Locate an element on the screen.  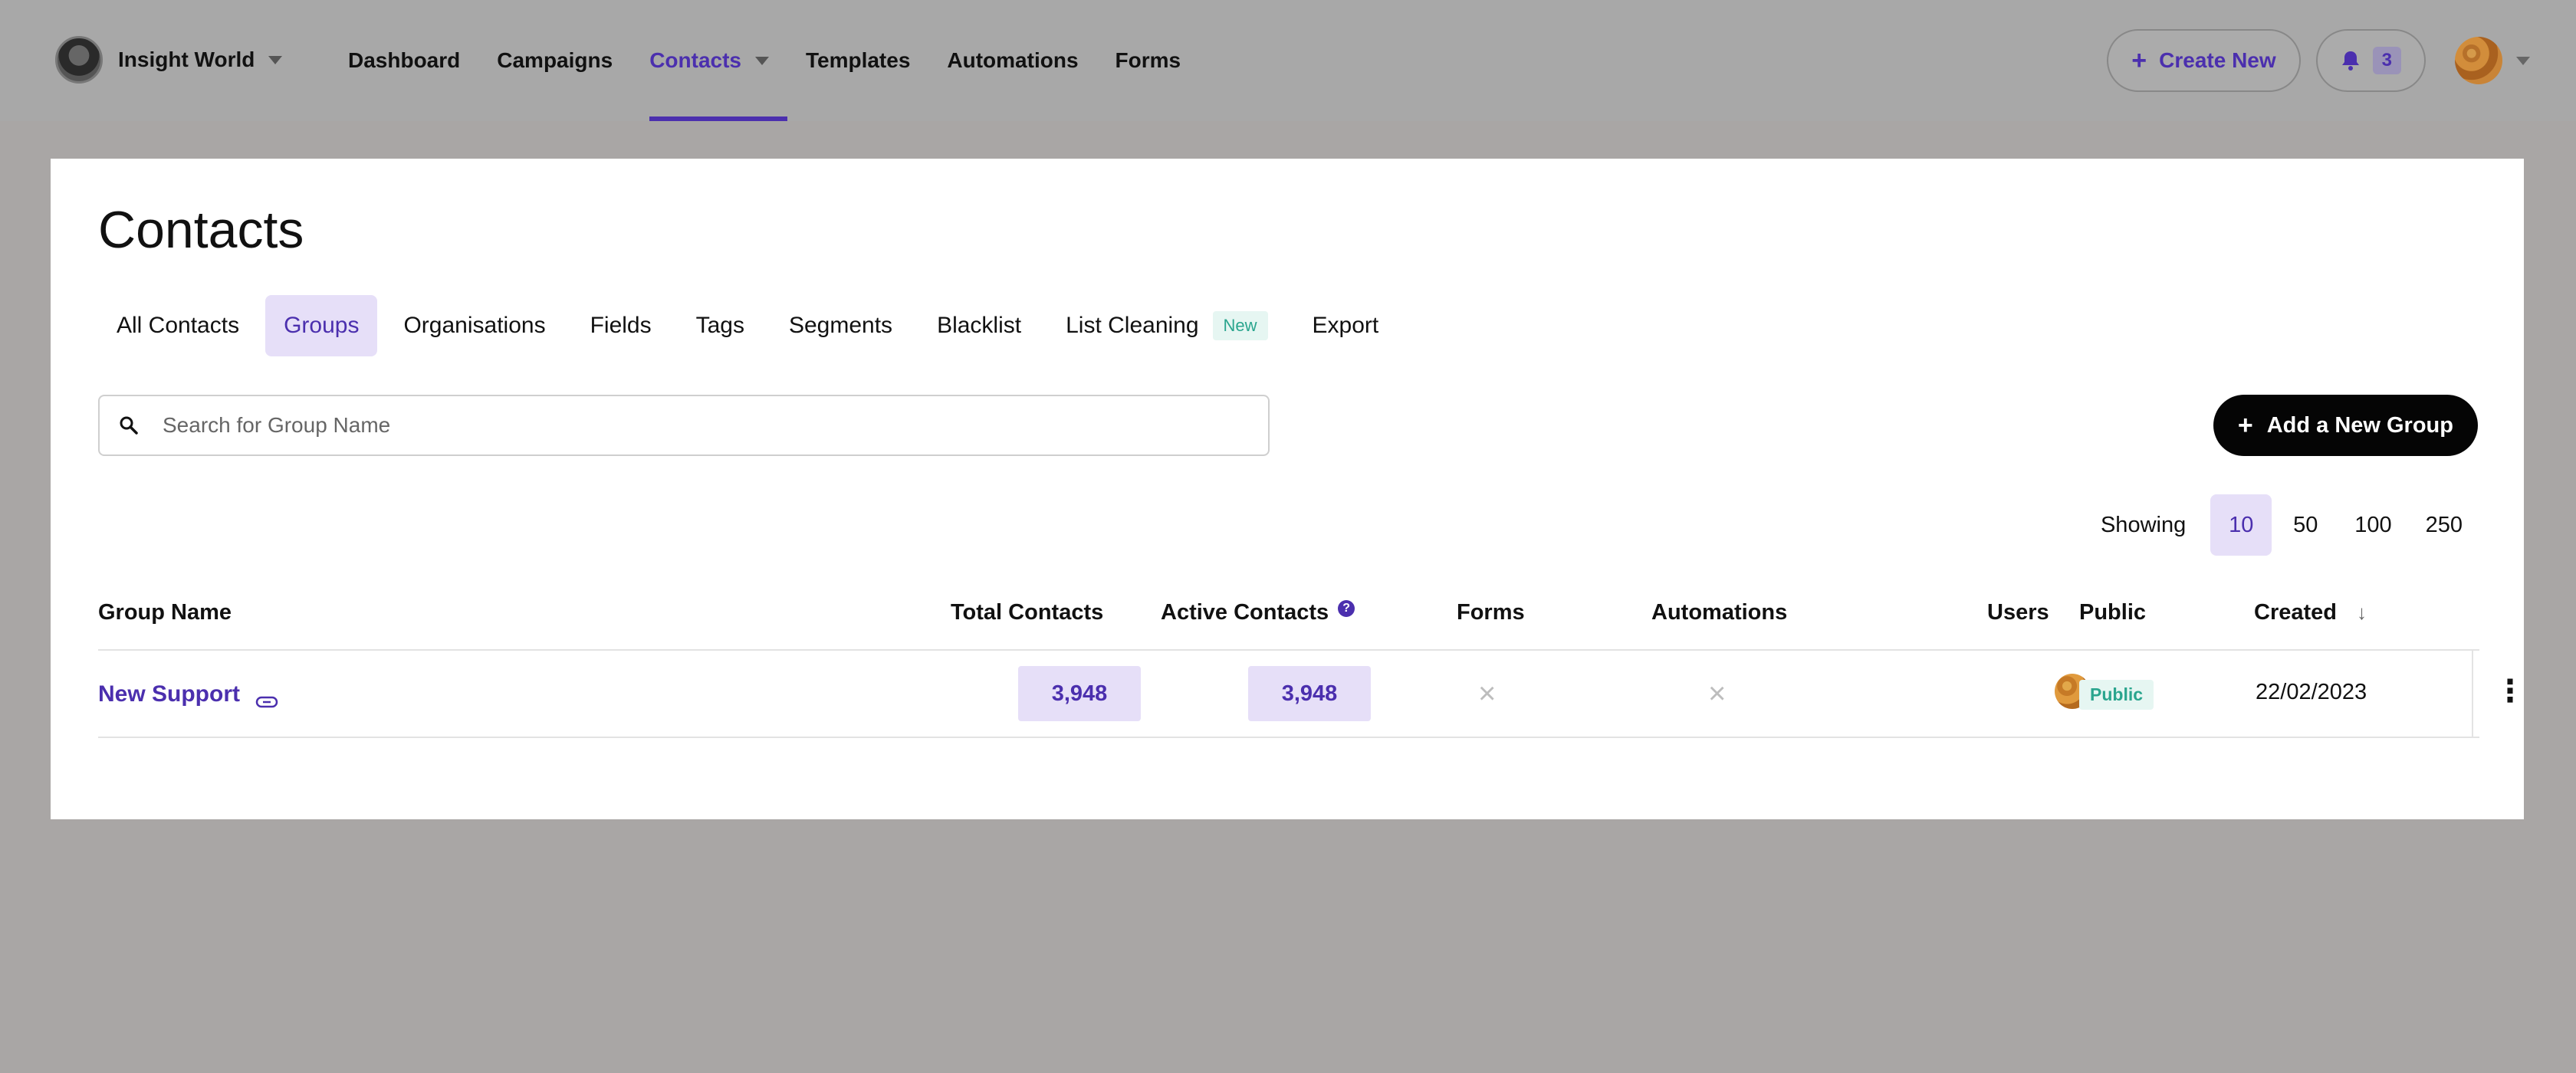
group-search is located at coordinates (684, 426).